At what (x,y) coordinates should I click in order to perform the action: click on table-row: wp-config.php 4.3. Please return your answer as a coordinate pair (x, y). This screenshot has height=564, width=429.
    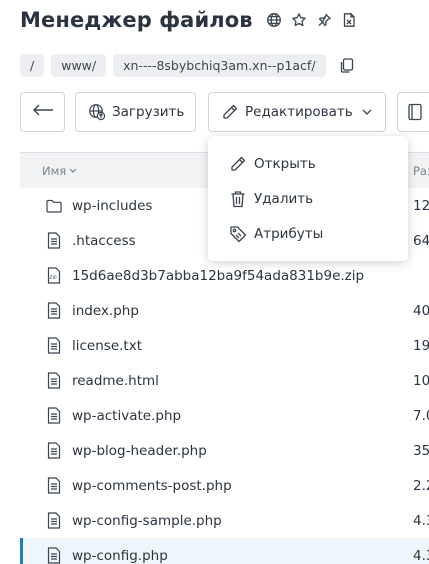
    Looking at the image, I should click on (224, 551).